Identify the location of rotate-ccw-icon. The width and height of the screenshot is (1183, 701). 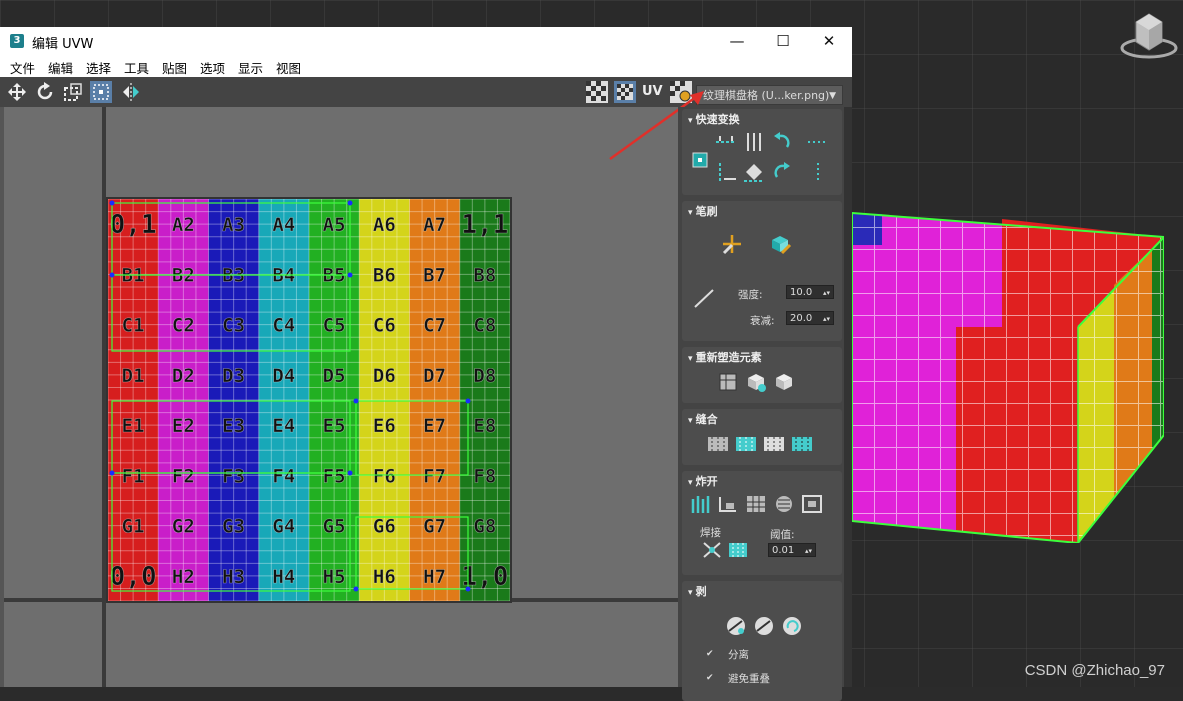
(782, 142).